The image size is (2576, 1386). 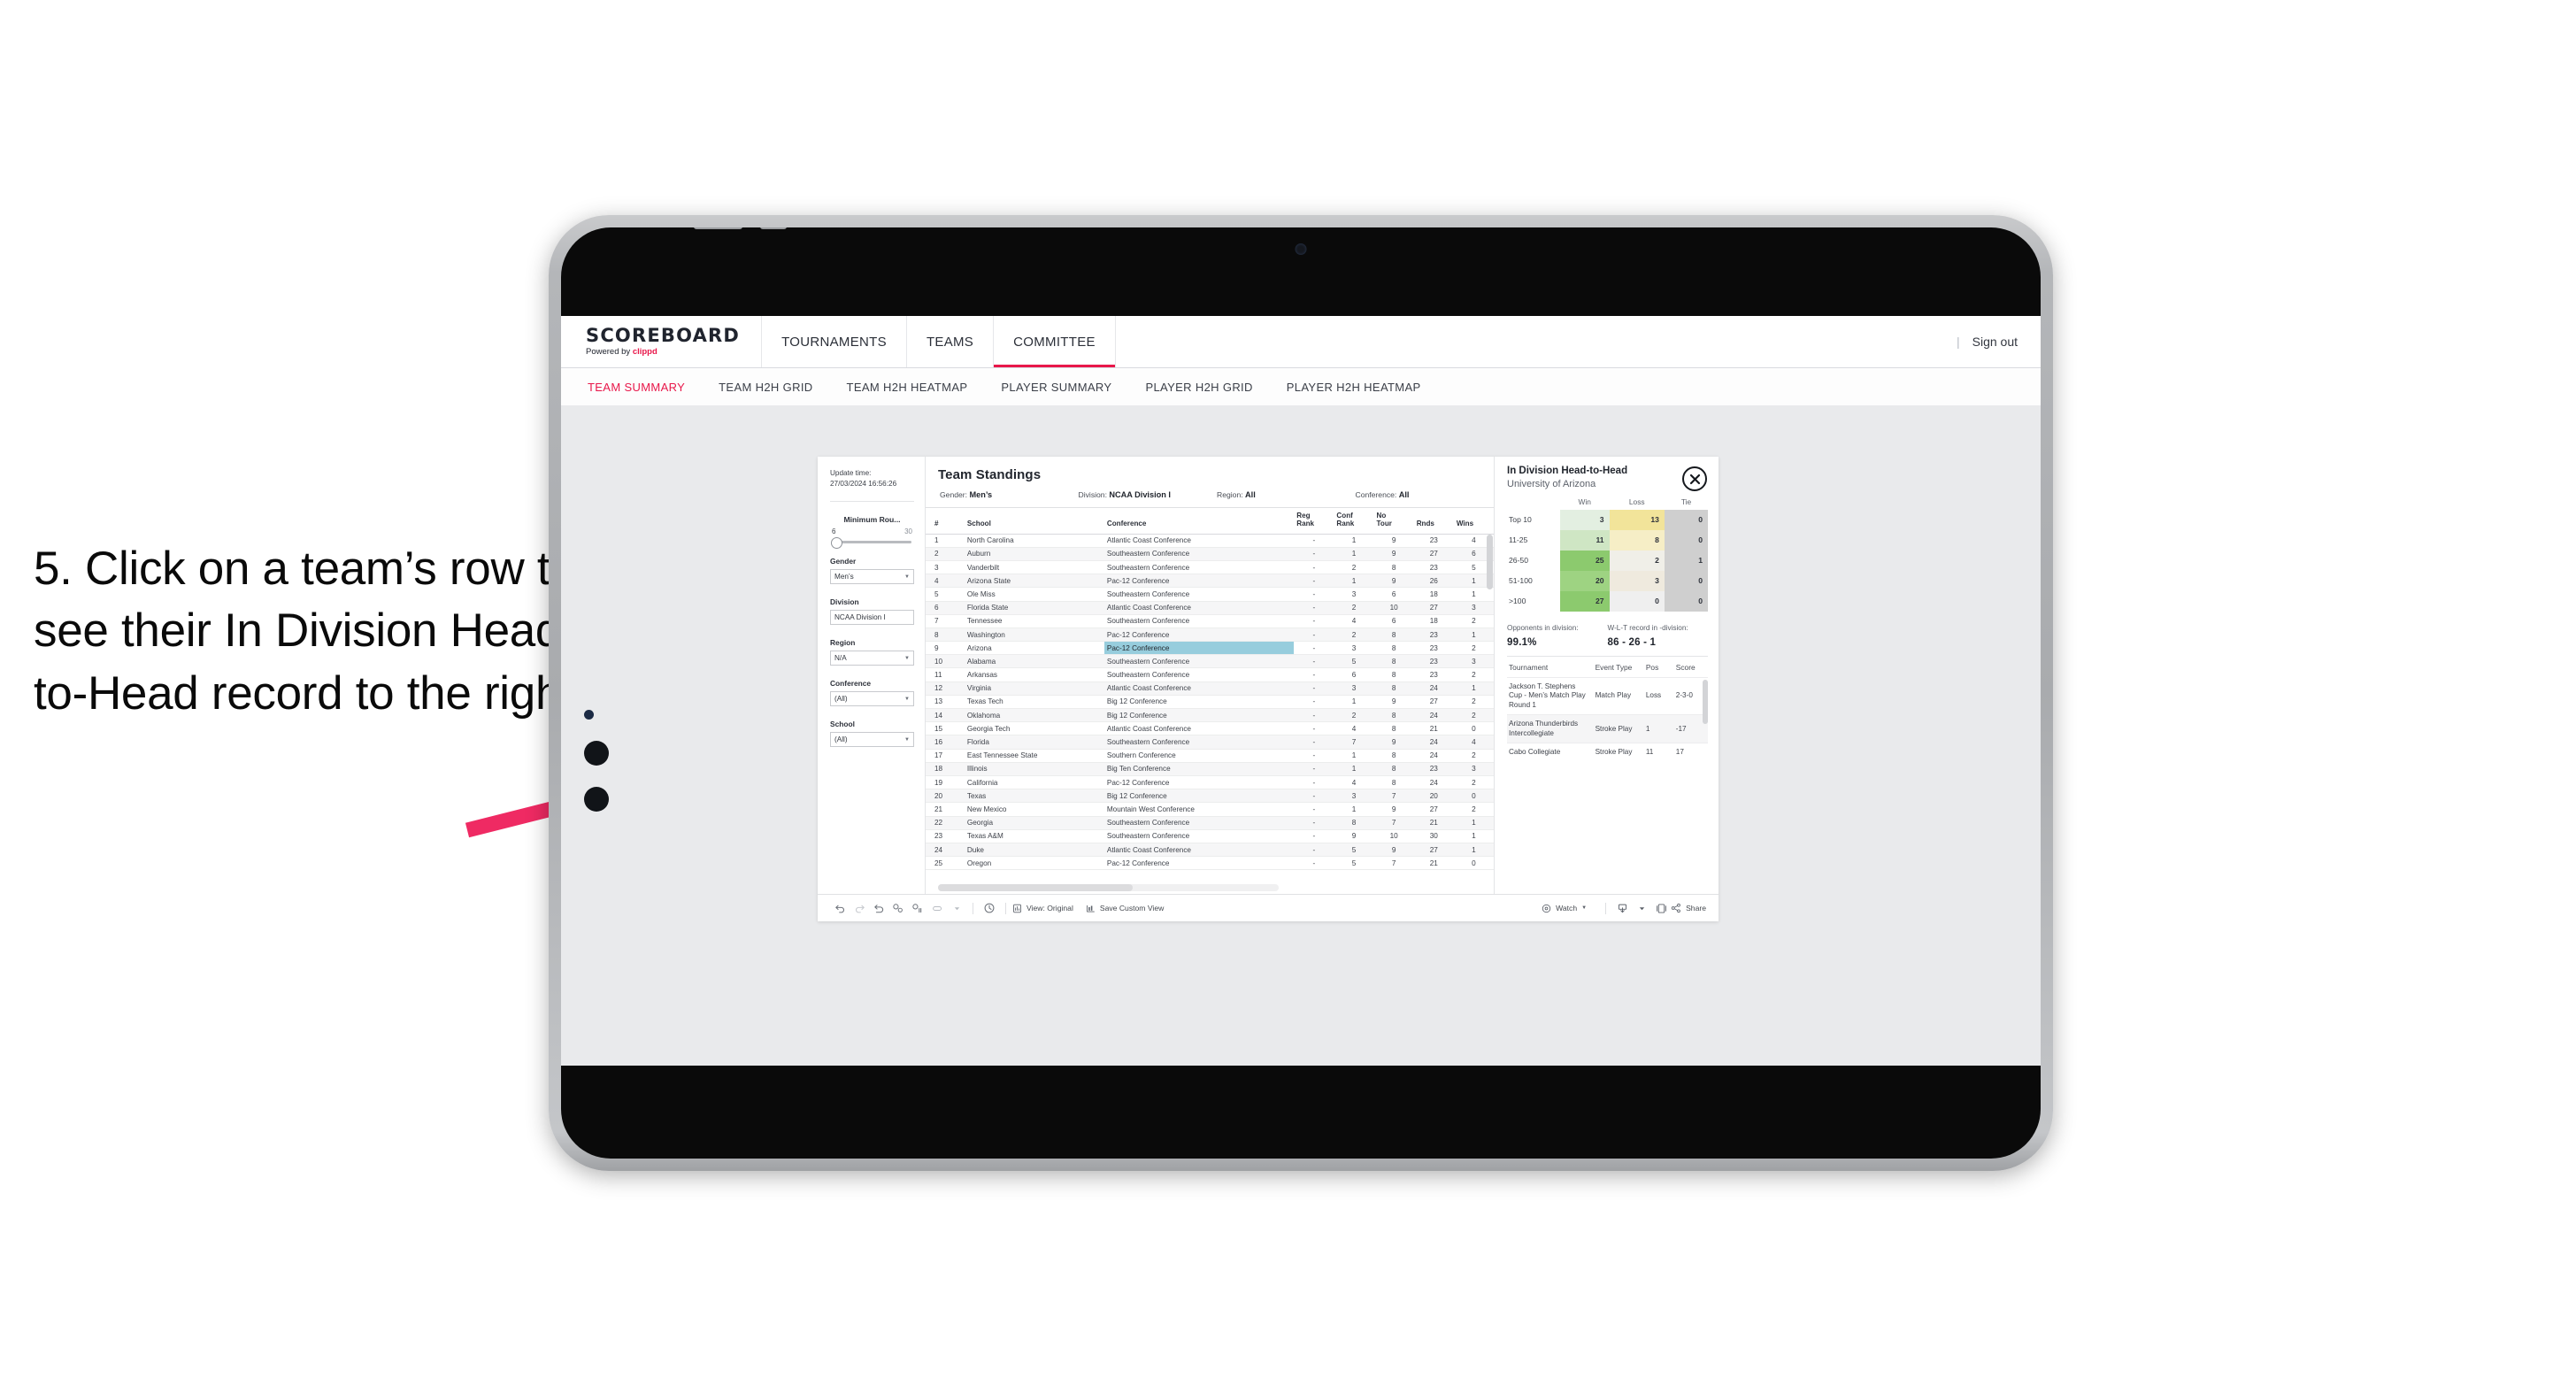 What do you see at coordinates (1354, 388) in the screenshot?
I see `tab-player-h2h-heatmap: PLAYER H2H HEATMAP` at bounding box center [1354, 388].